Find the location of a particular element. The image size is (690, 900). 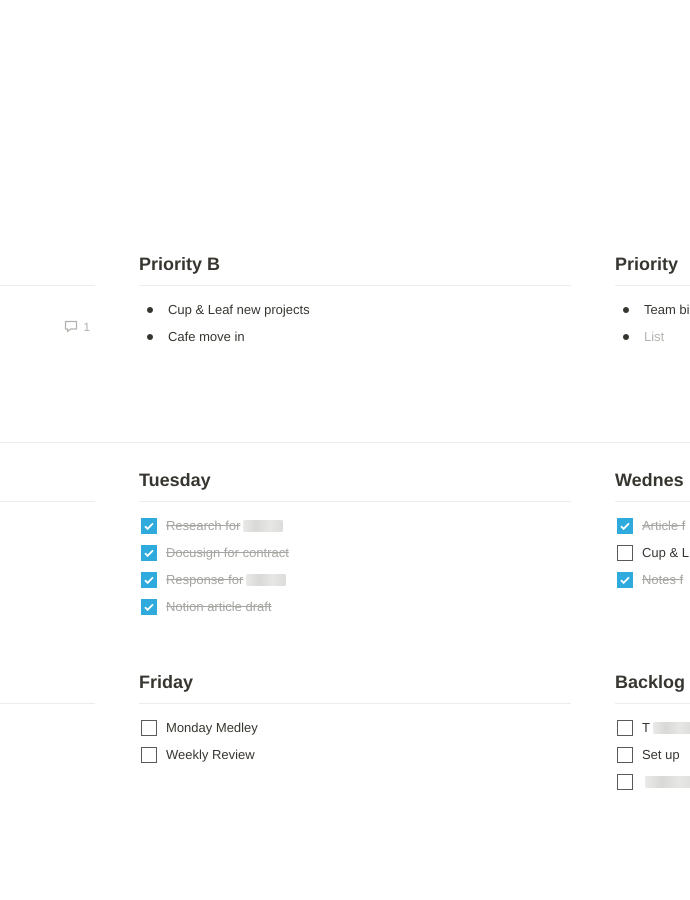

todo-text: Docusign for contract is located at coordinates (227, 552).